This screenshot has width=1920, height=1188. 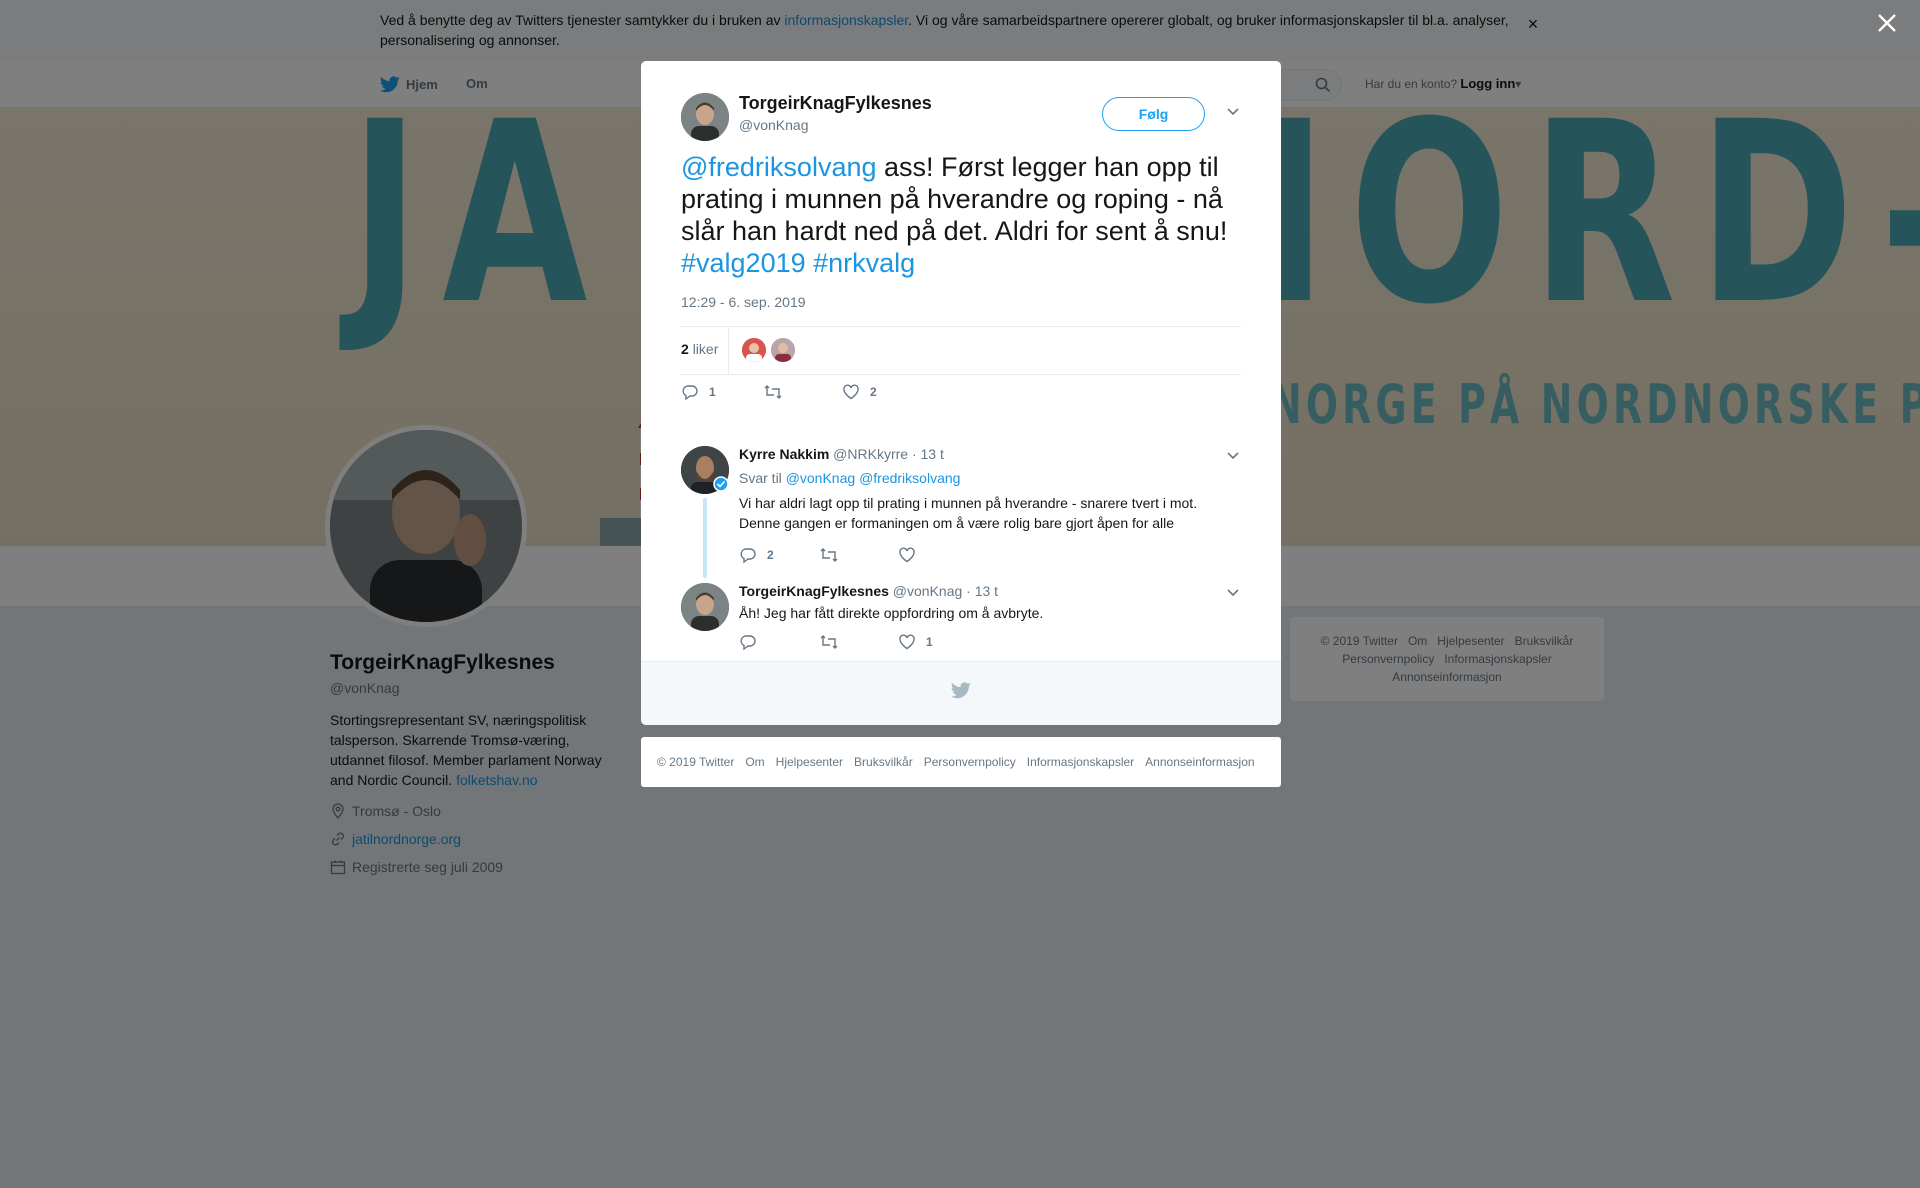 I want to click on tweet-hashtag: #nrkvalg, so click(x=864, y=263).